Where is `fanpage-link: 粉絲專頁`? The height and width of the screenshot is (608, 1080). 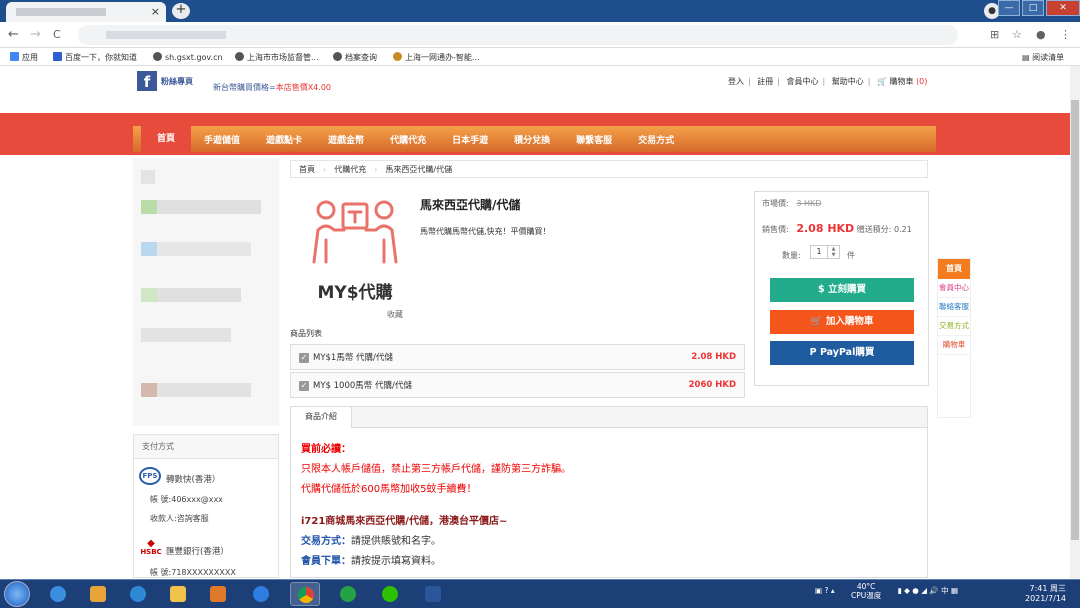 fanpage-link: 粉絲專頁 is located at coordinates (177, 81).